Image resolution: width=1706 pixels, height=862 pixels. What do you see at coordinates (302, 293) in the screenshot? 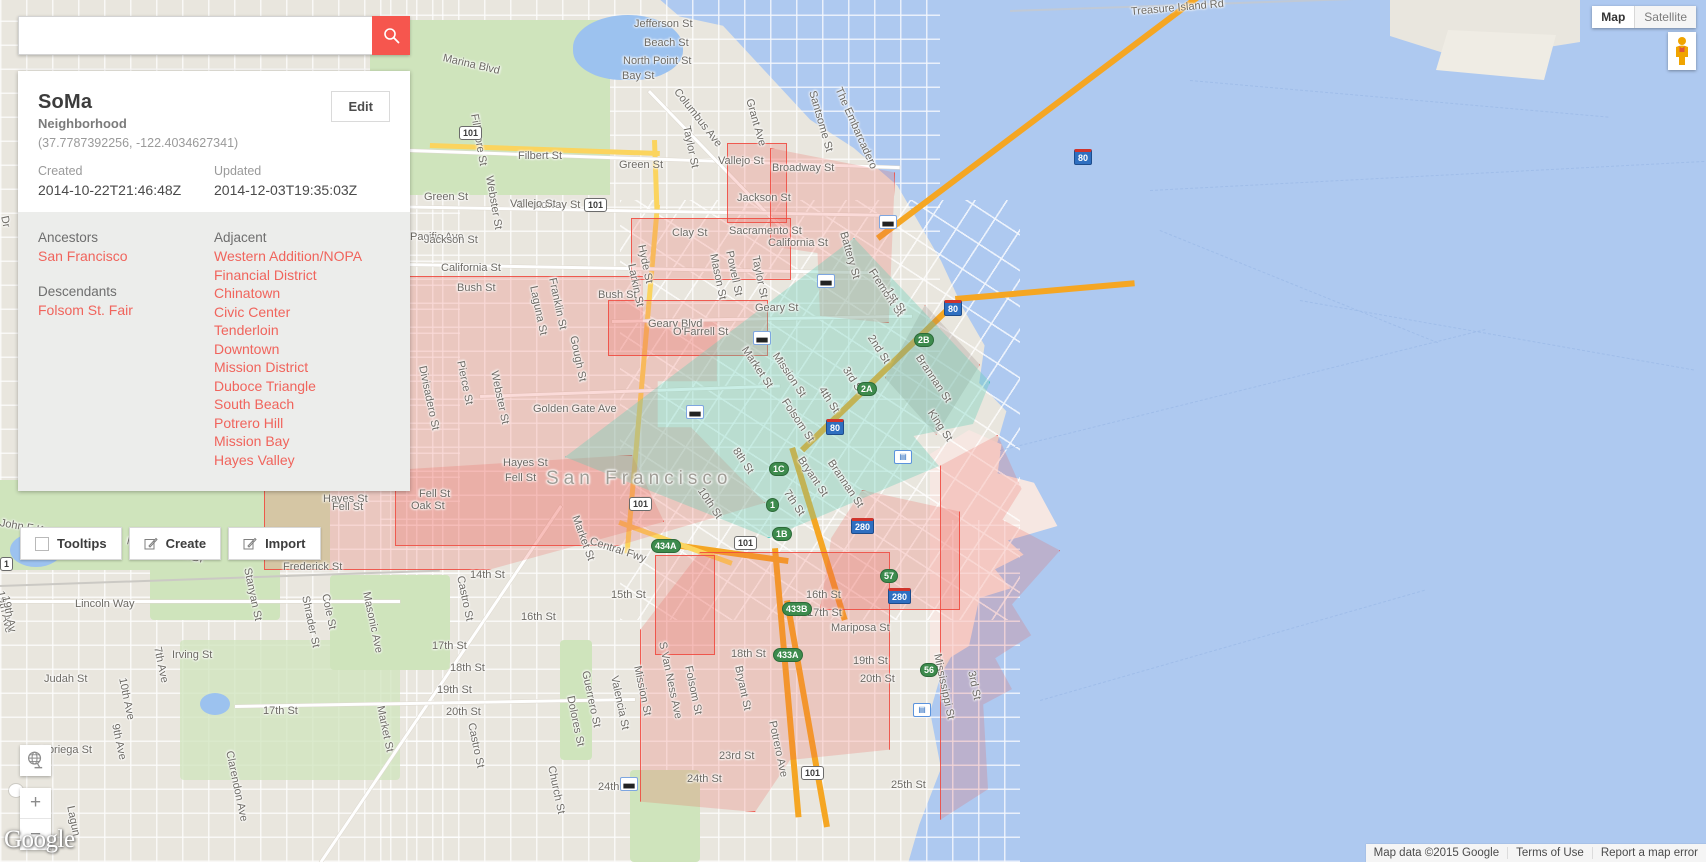
I see `adjacent-link: Chinatown` at bounding box center [302, 293].